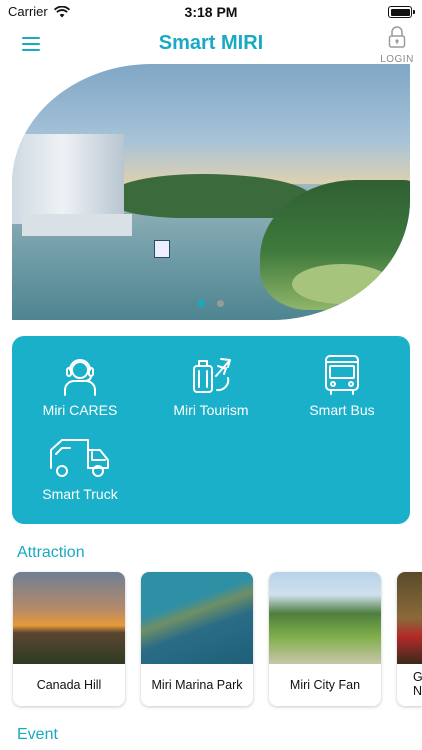 This screenshot has width=422, height=750. I want to click on page-indicator, so click(211, 303).